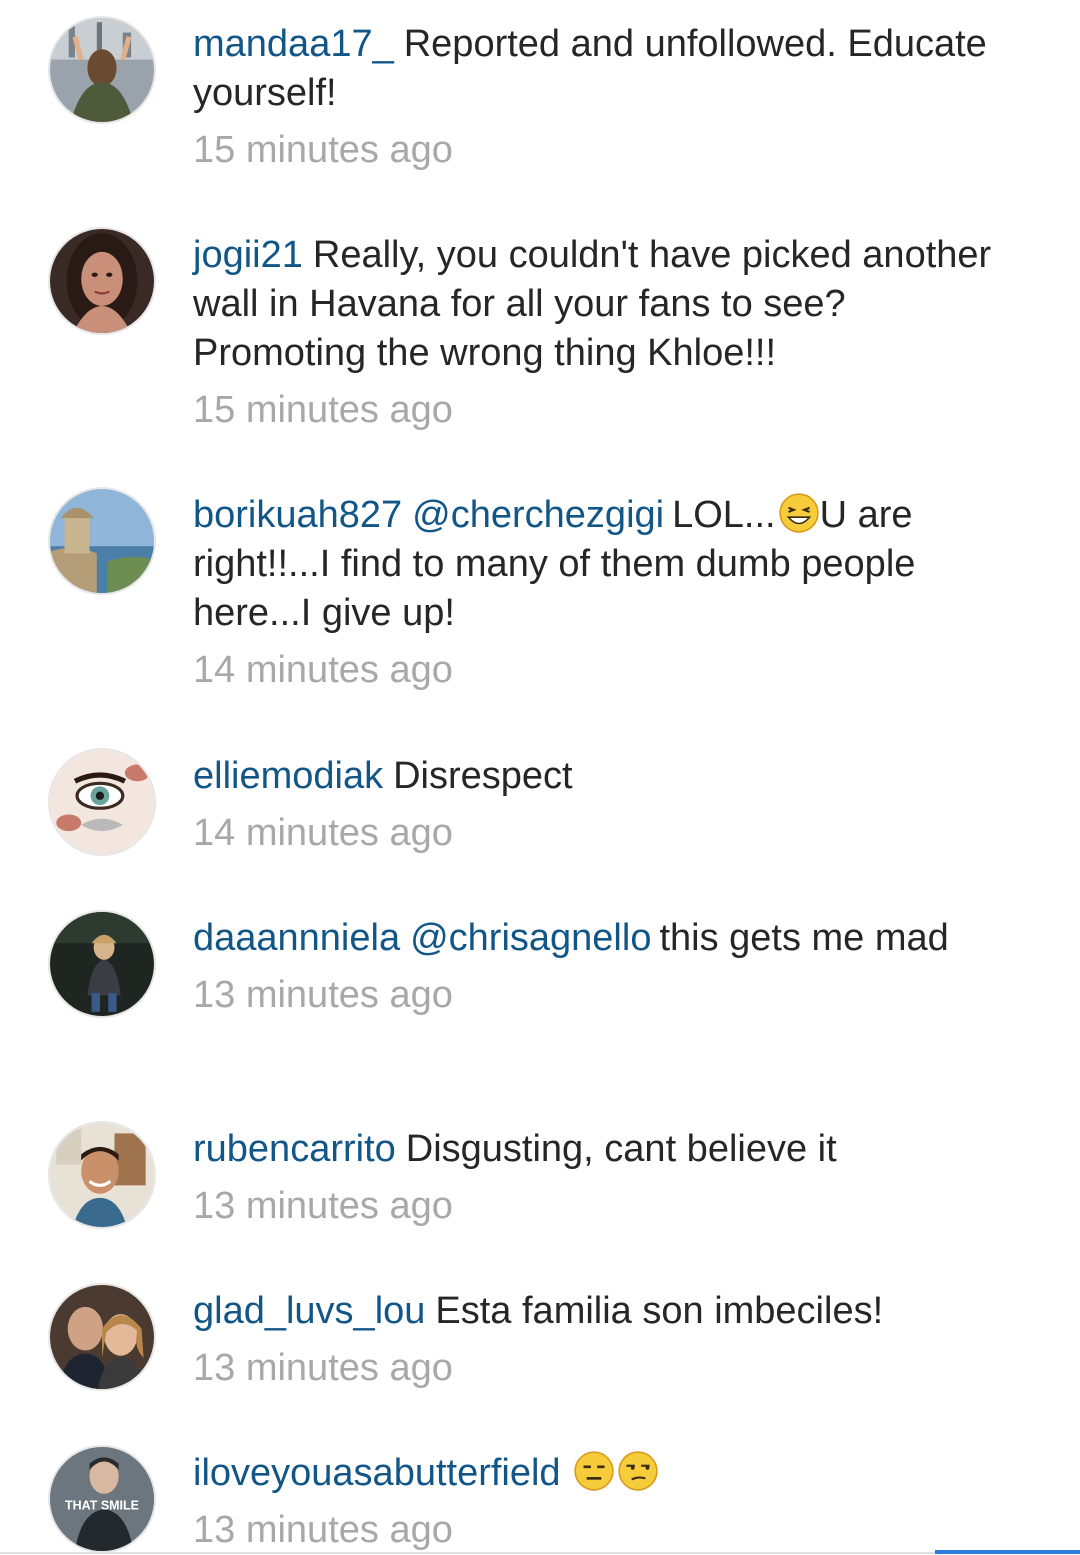  What do you see at coordinates (102, 1505) in the screenshot?
I see `avatar-caption: THAT SMILE` at bounding box center [102, 1505].